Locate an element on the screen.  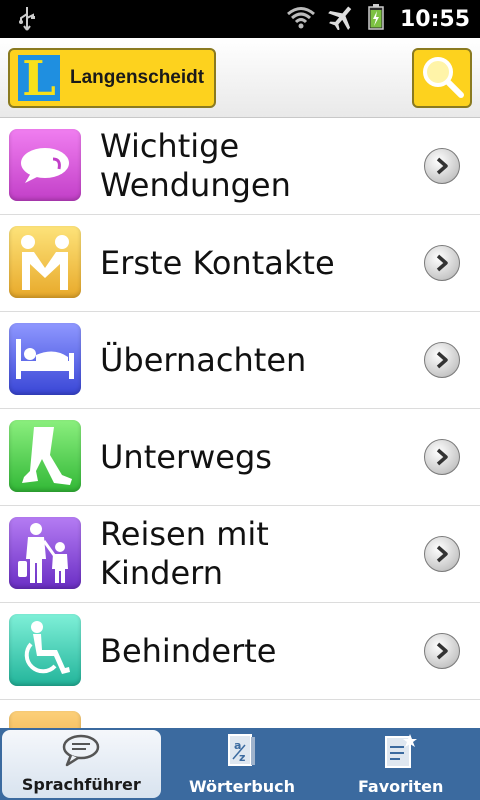
tab-label: Favoriten is located at coordinates (400, 786).